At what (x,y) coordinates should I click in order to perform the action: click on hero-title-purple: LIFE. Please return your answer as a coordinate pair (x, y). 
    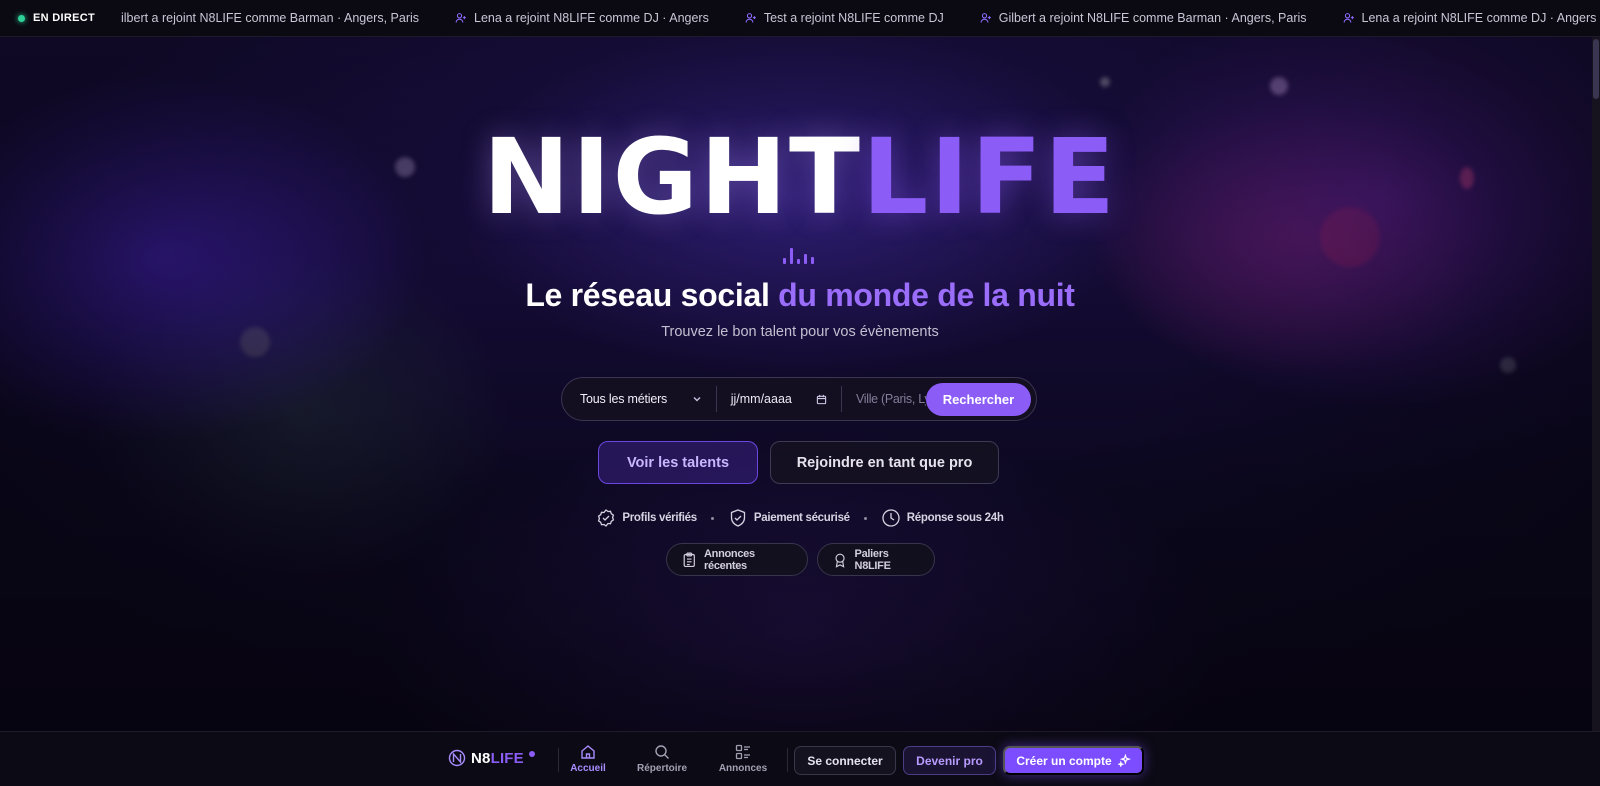
    Looking at the image, I should click on (990, 177).